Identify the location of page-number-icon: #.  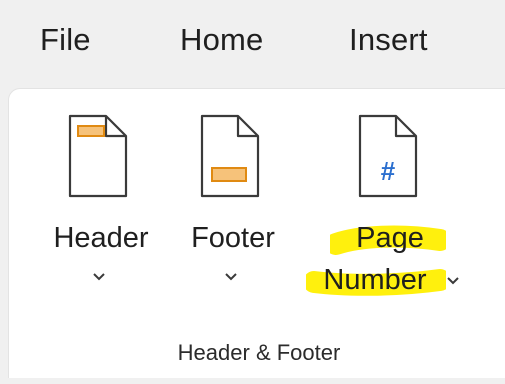
(388, 156).